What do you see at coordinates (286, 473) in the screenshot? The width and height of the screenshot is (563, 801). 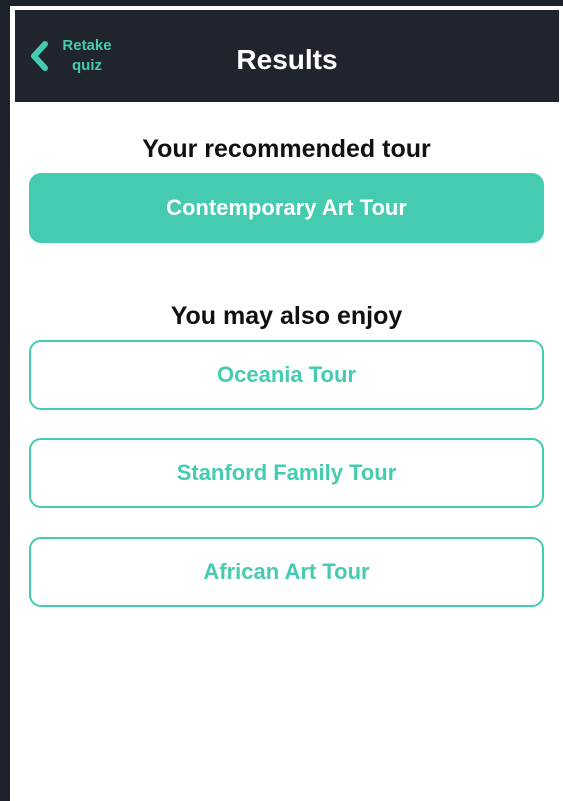 I see `tour-button-stanford-family: Stanford Family Tour` at bounding box center [286, 473].